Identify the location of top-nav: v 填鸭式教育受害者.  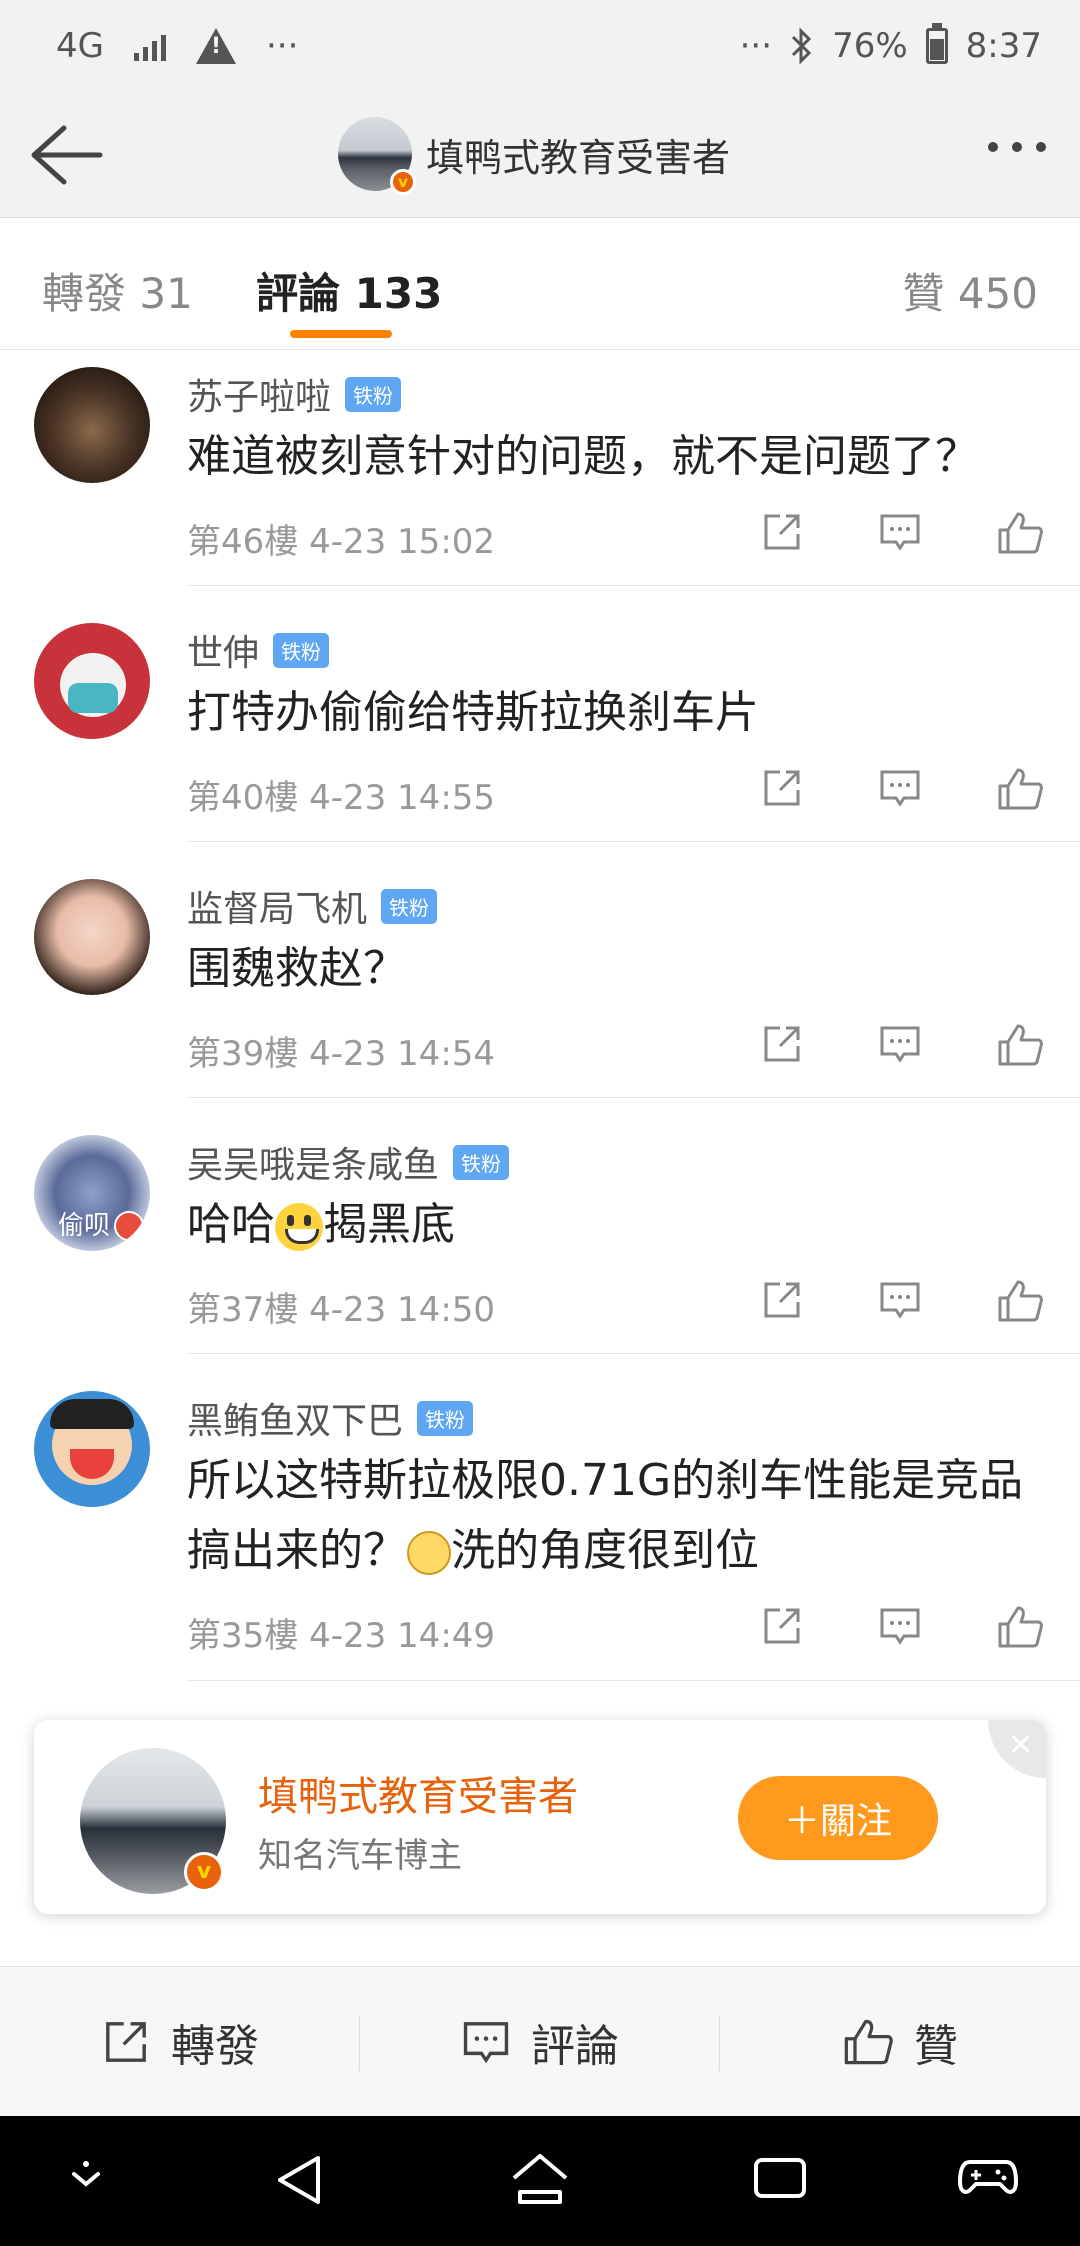
(540, 155).